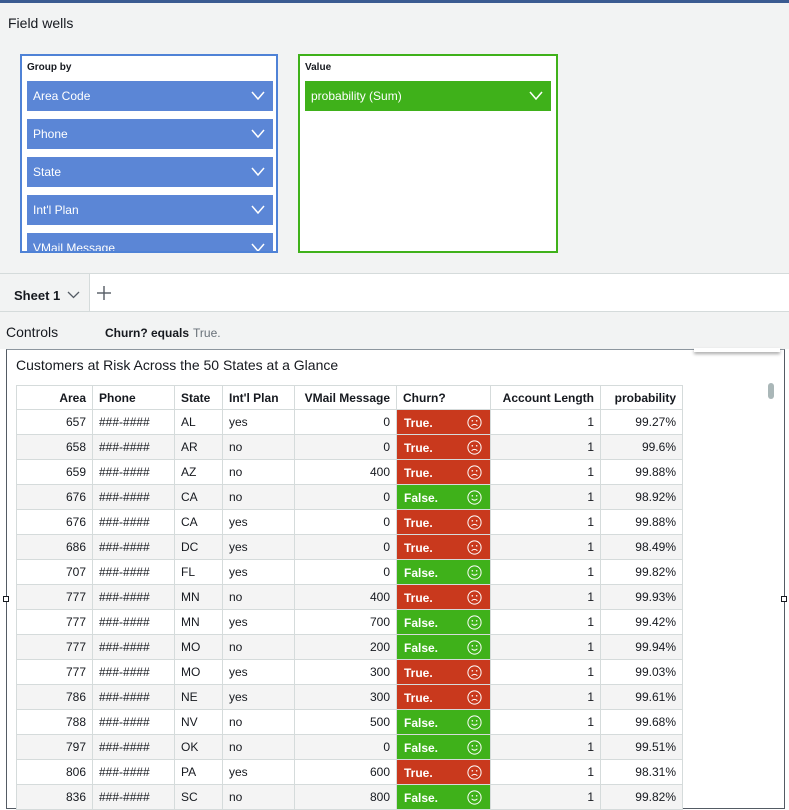  What do you see at coordinates (198, 547) in the screenshot?
I see `table-cell: DC` at bounding box center [198, 547].